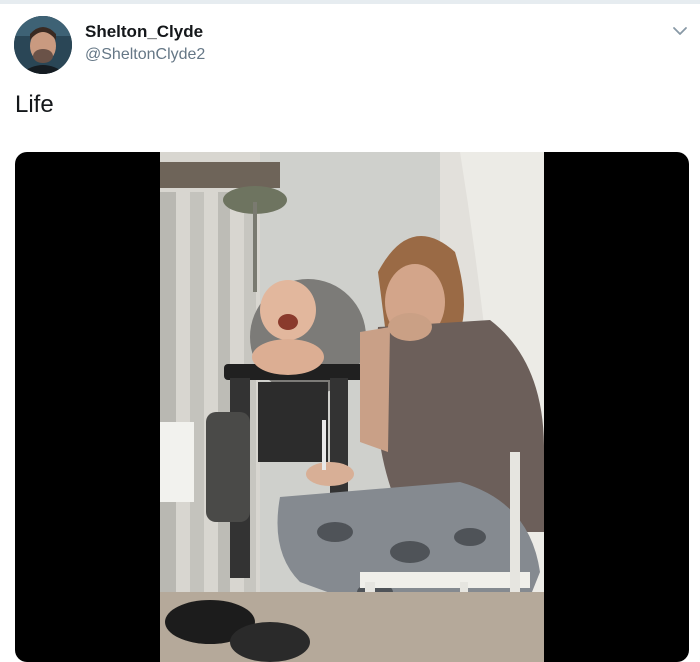 This screenshot has width=700, height=662. Describe the element at coordinates (680, 31) in the screenshot. I see `chevron-down-icon` at that location.